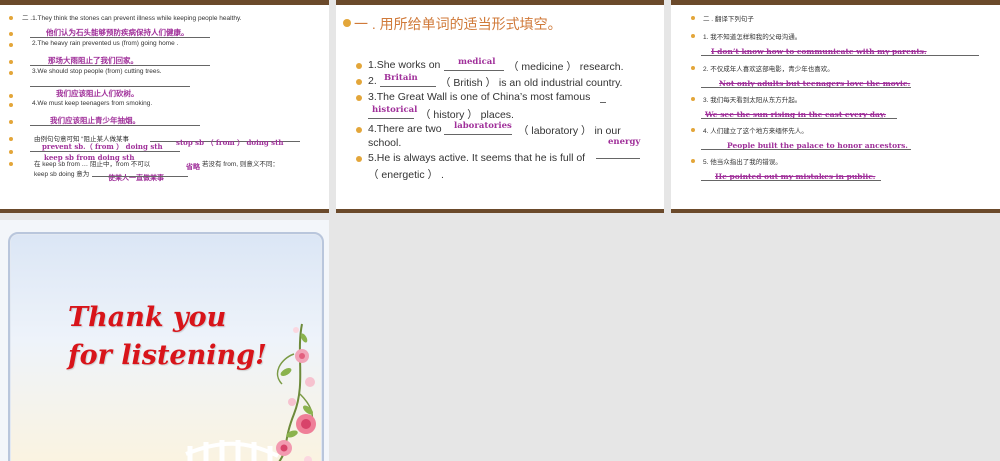 The height and width of the screenshot is (461, 1000). Describe the element at coordinates (167, 355) in the screenshot. I see `thank-you-line-2: for listening!` at that location.